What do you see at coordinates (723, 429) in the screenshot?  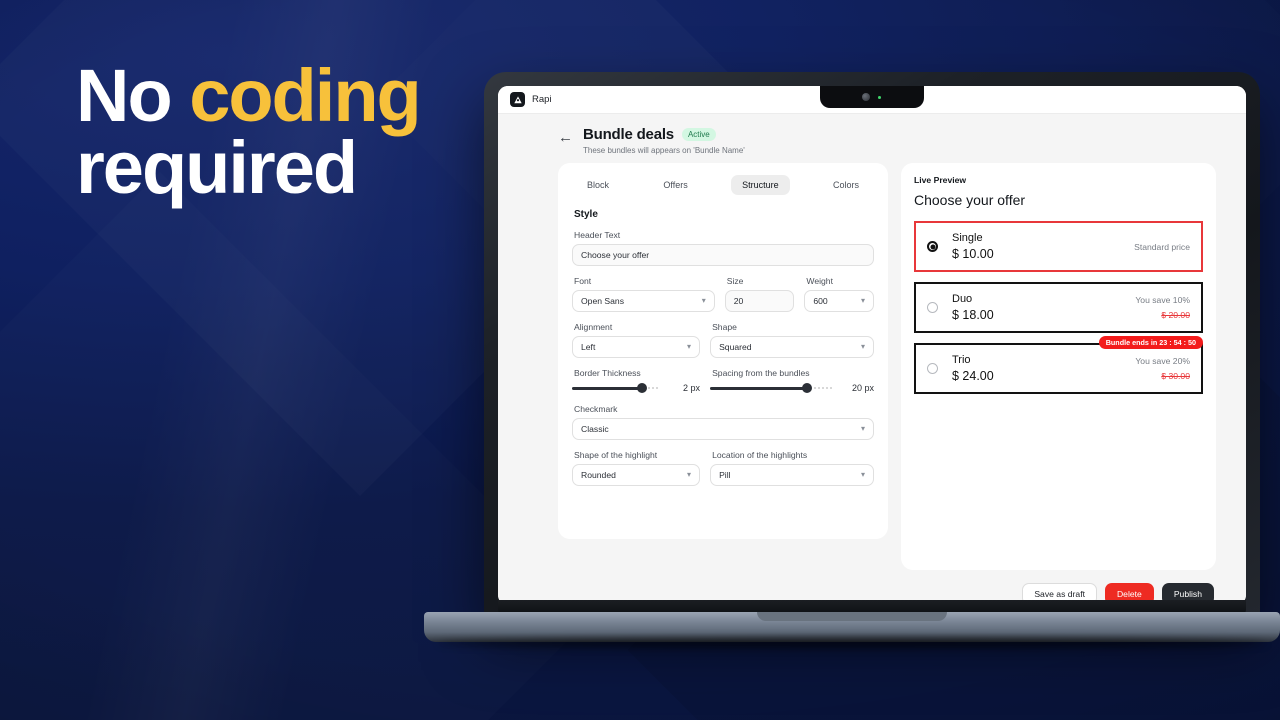 I see `checkmark-select: Classic ▾` at bounding box center [723, 429].